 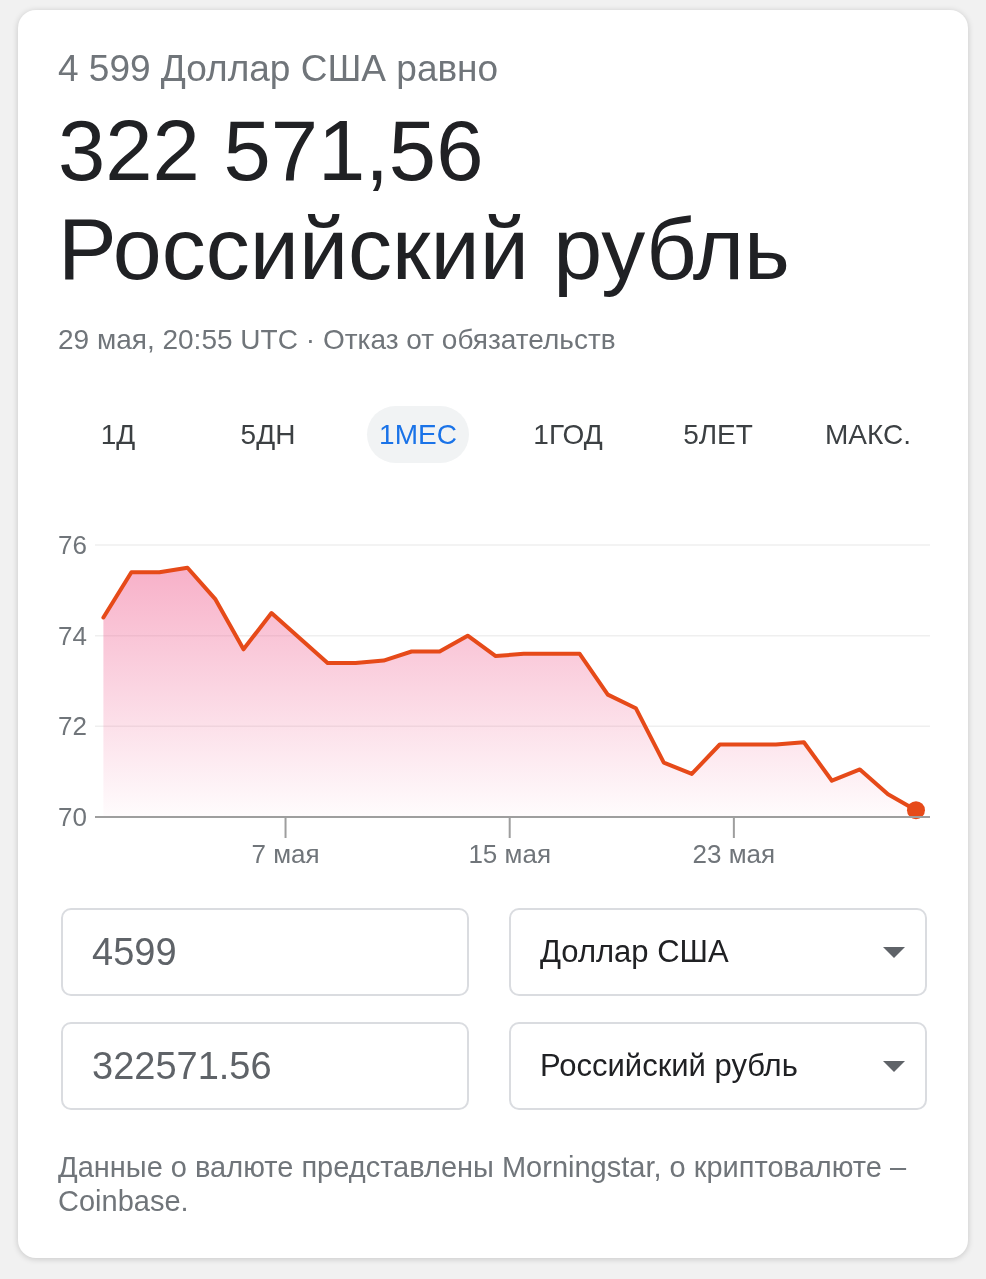 I want to click on range-tab: 5ДН, so click(x=268, y=434).